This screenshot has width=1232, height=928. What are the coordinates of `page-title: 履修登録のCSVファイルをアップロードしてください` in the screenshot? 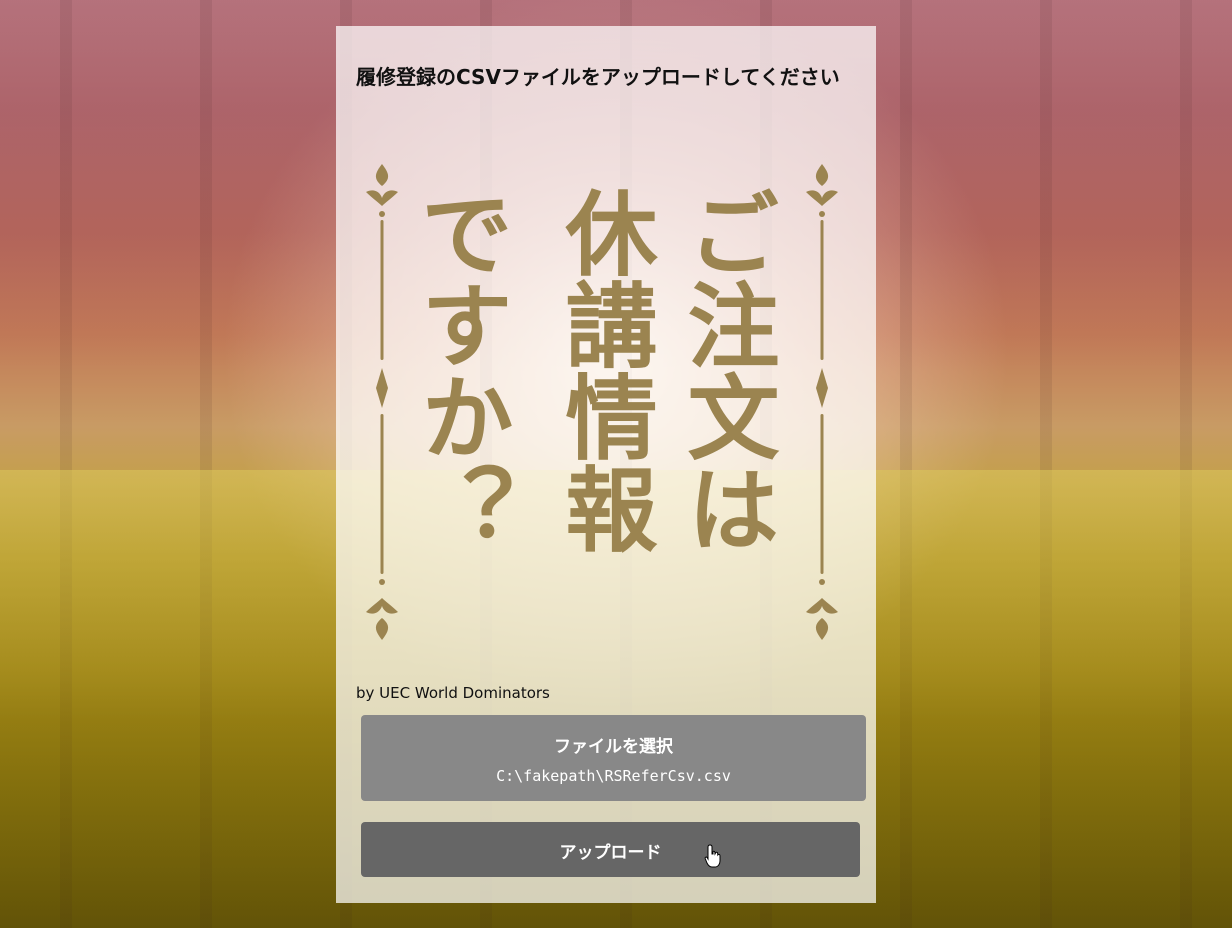 It's located at (598, 77).